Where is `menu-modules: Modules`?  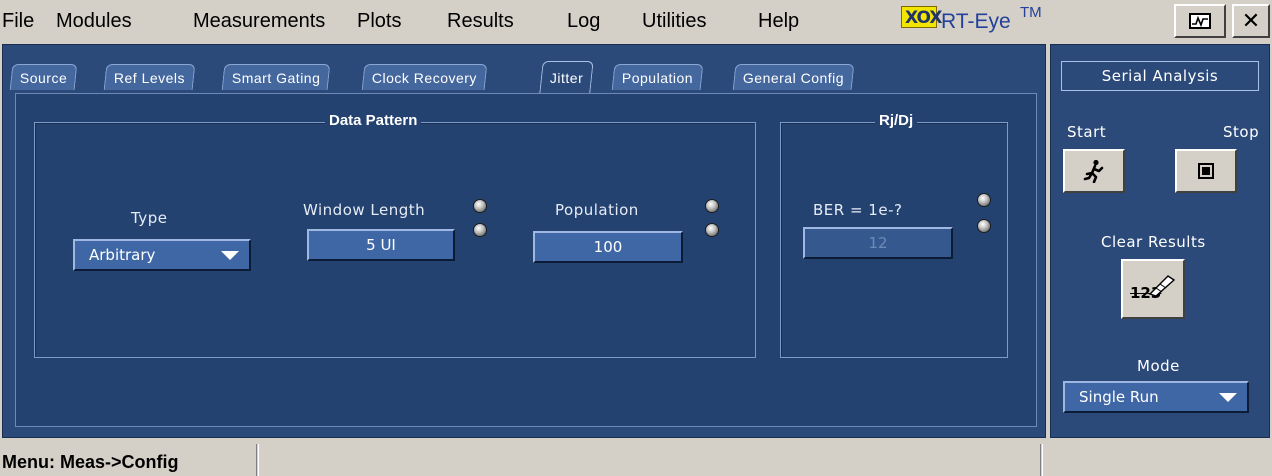 menu-modules: Modules is located at coordinates (94, 21).